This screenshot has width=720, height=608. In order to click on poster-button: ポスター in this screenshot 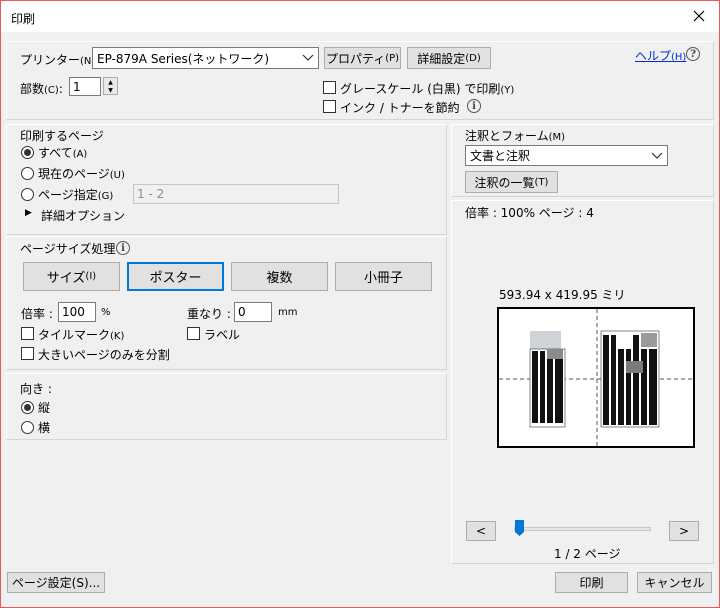, I will do `click(175, 276)`.